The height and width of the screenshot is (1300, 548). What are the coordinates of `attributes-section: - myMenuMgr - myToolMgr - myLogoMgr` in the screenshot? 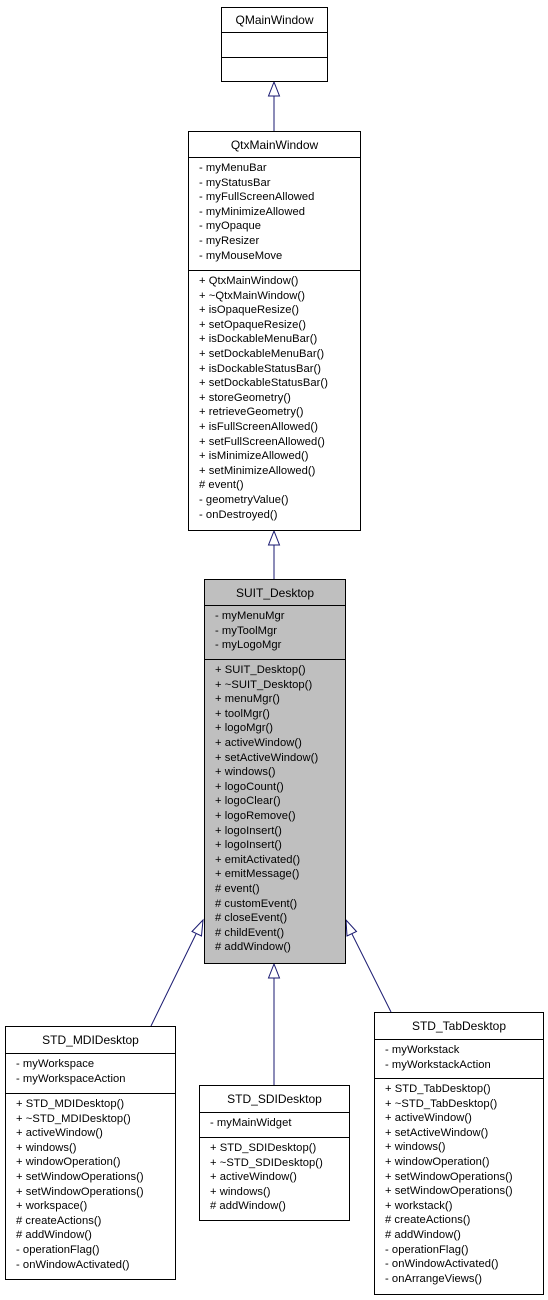 It's located at (275, 633).